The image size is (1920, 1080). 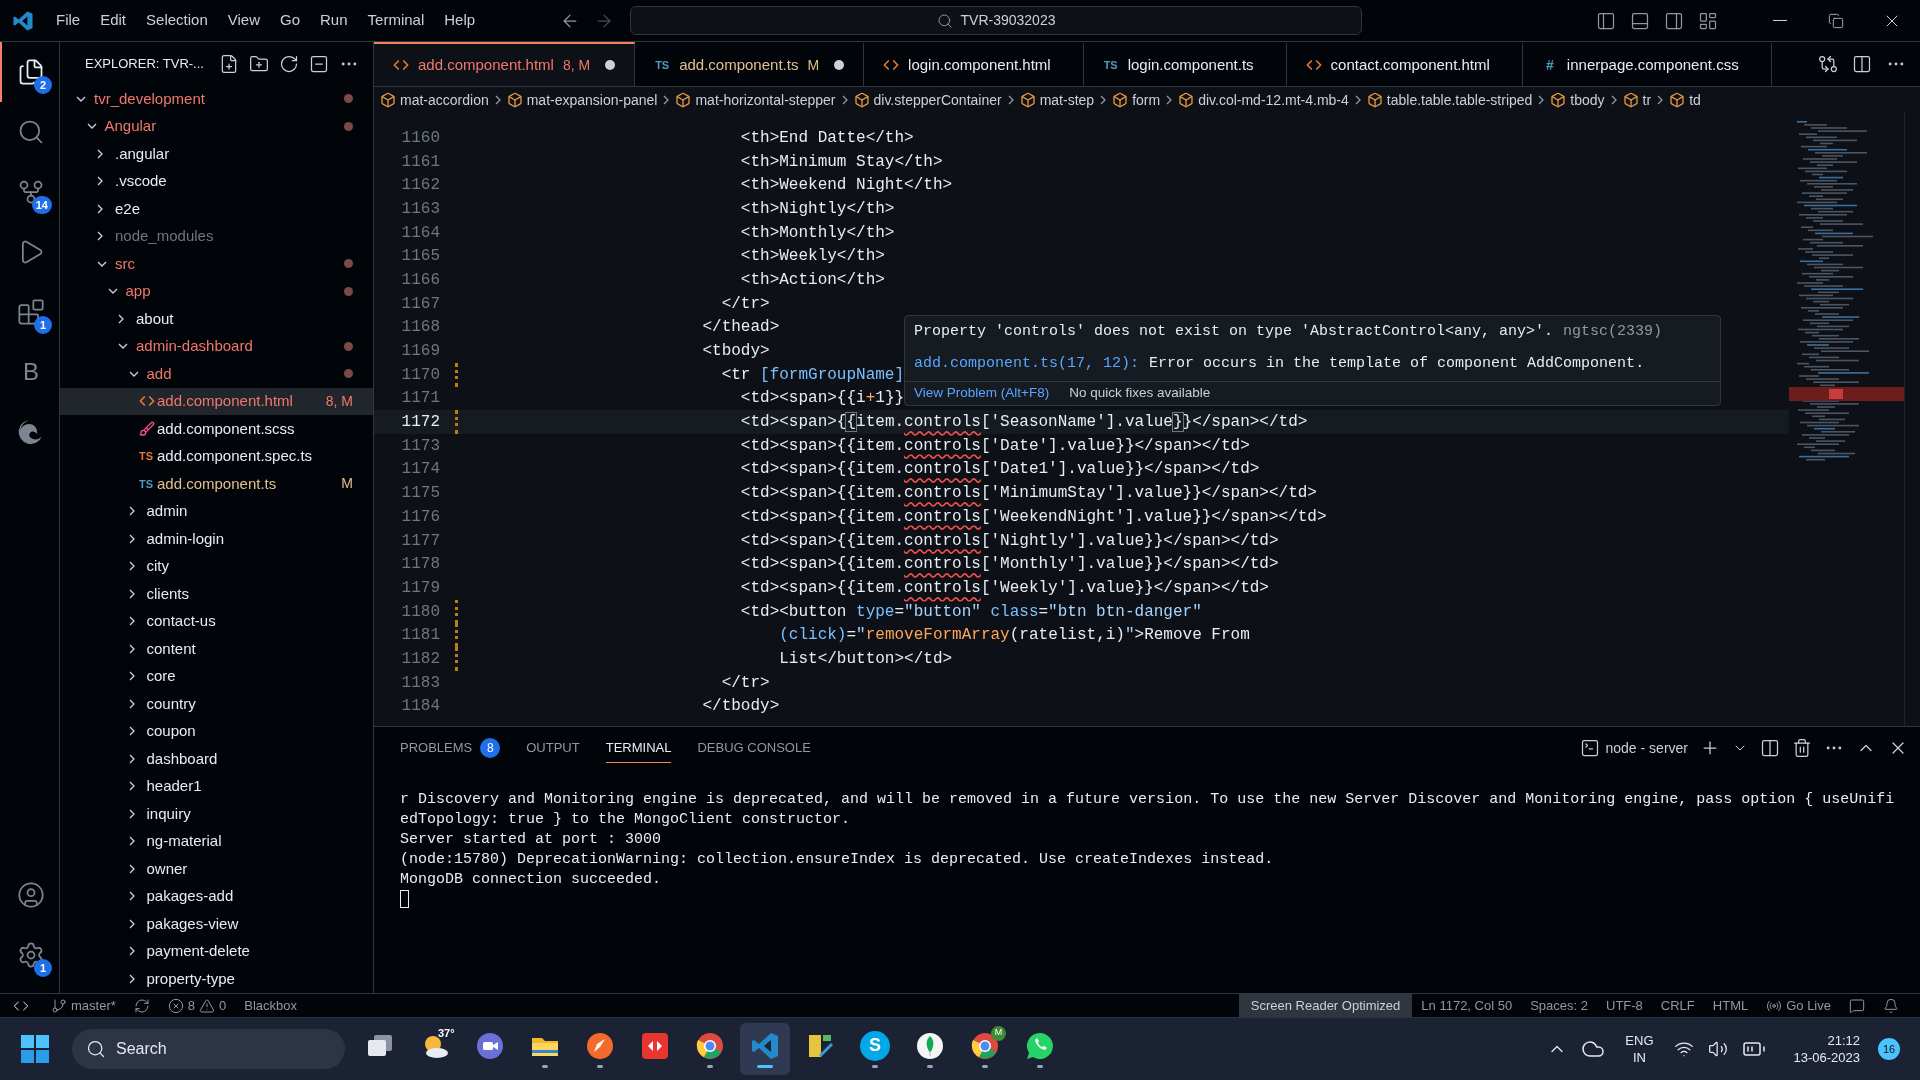 What do you see at coordinates (83, 1005) in the screenshot?
I see `branch-button: master*` at bounding box center [83, 1005].